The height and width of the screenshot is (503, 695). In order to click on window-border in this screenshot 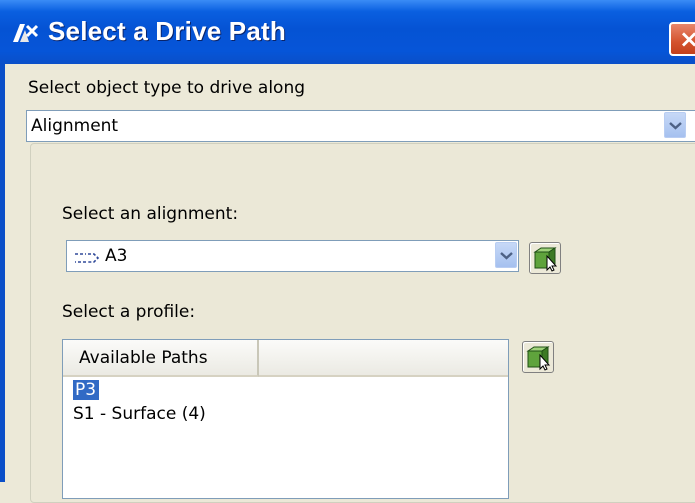, I will do `click(2, 273)`.